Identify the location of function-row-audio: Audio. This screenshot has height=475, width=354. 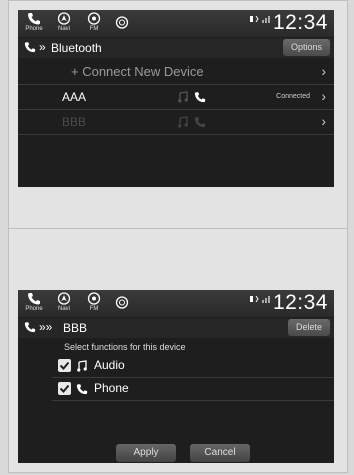
(193, 366).